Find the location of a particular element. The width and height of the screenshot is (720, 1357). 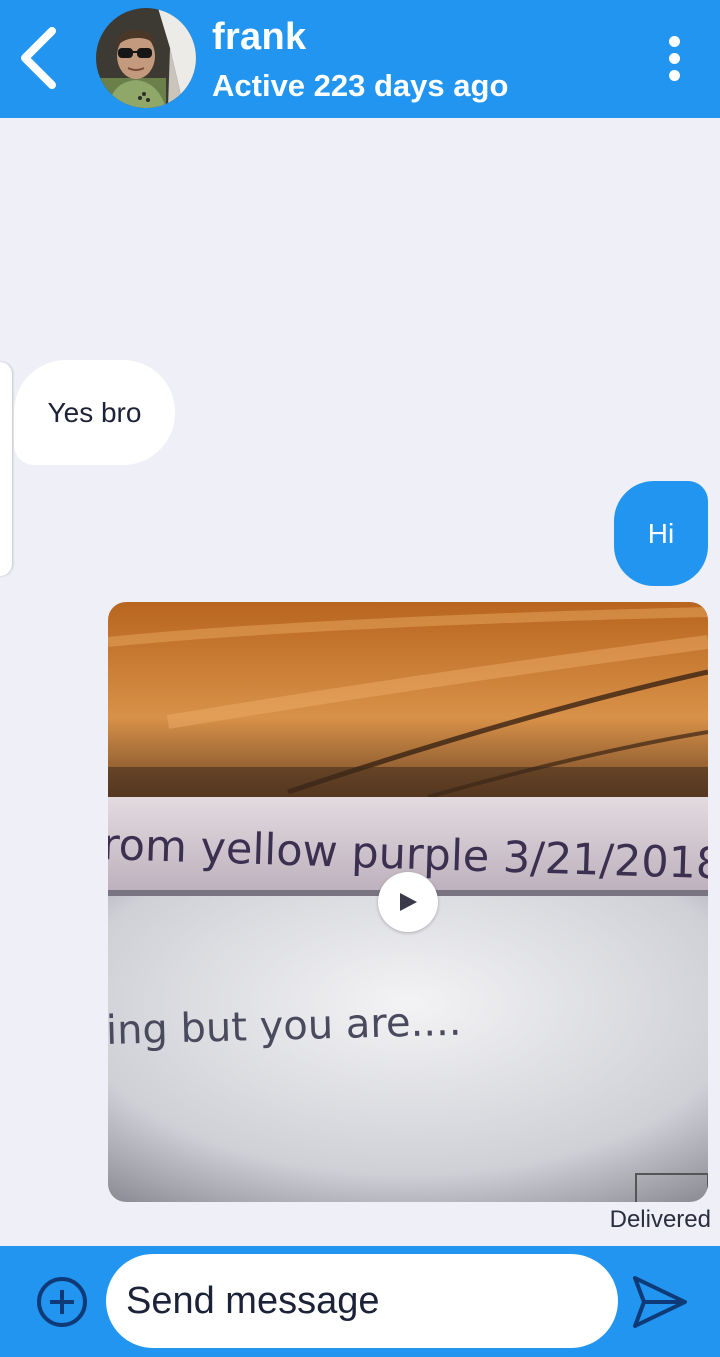

chevron-left-icon is located at coordinates (38, 58).